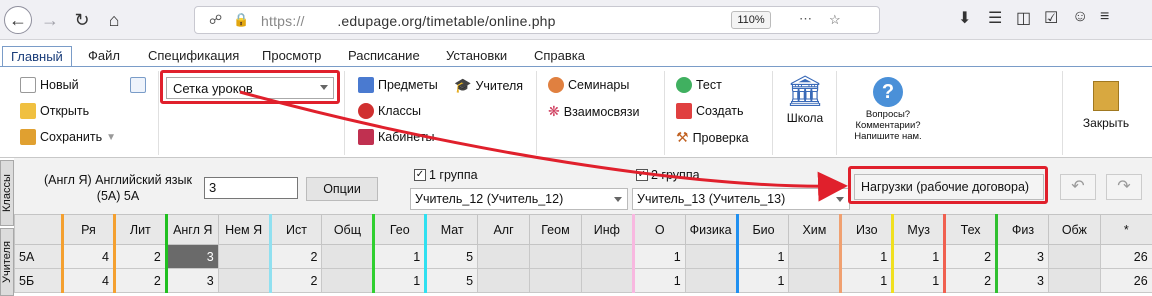  Describe the element at coordinates (295, 229) in the screenshot. I see `column-header: Ист` at that location.